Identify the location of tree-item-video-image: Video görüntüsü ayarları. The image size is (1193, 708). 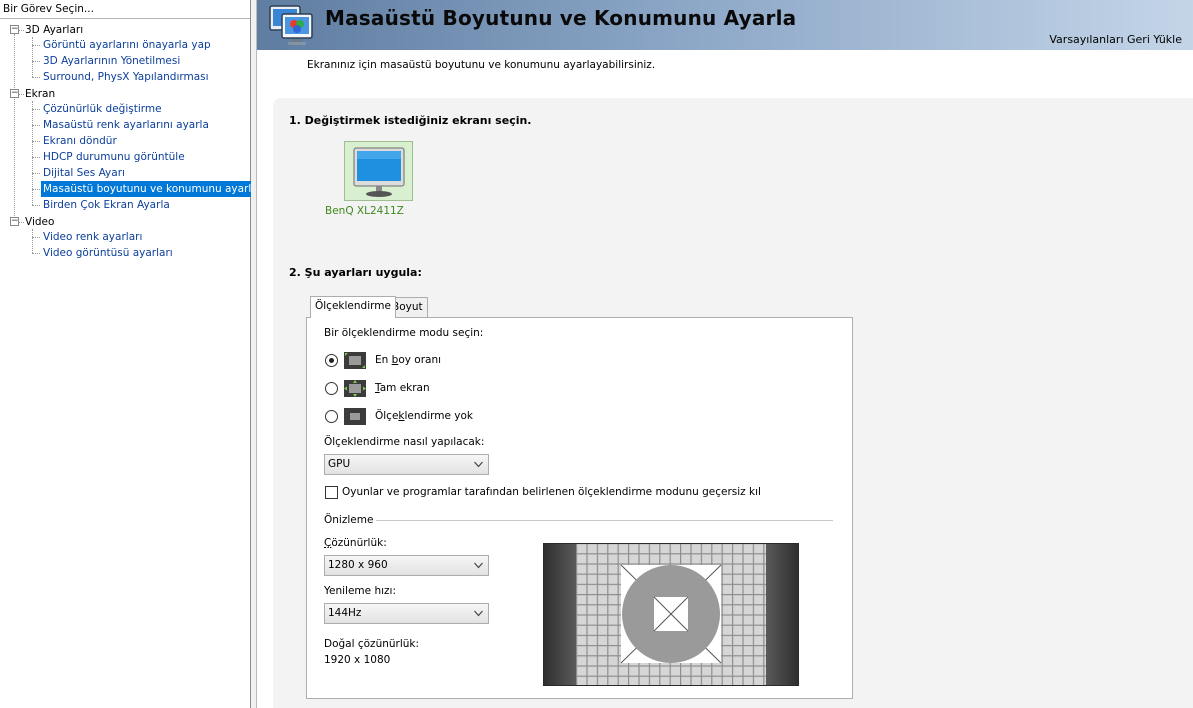
(108, 253).